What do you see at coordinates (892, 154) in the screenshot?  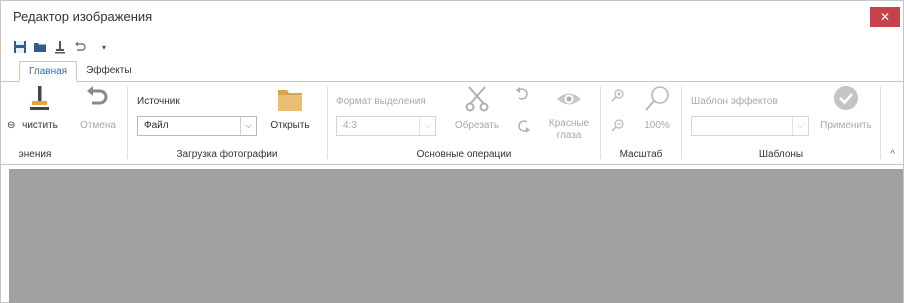 I see `collapse-ribbon-button: ^` at bounding box center [892, 154].